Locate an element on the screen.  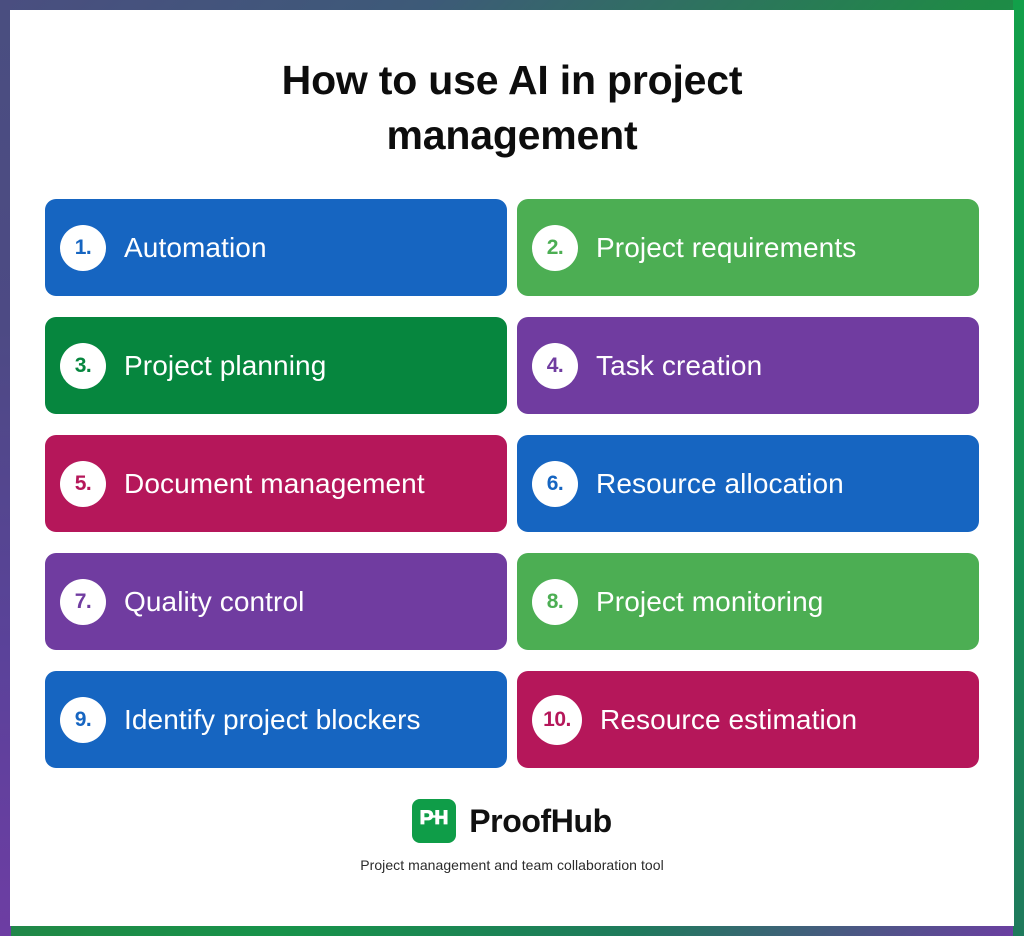
item-number-badge: 9. is located at coordinates (83, 719).